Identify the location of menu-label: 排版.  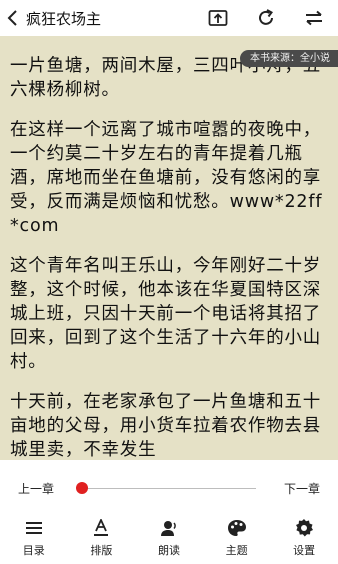
(101, 550).